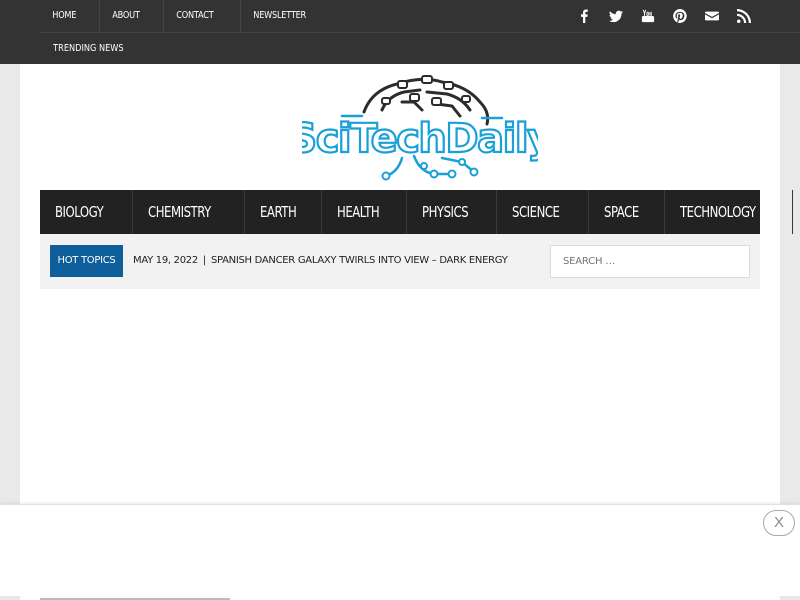 Image resolution: width=800 pixels, height=600 pixels. What do you see at coordinates (165, 260) in the screenshot?
I see `ticker-date: MAY 19, 2022` at bounding box center [165, 260].